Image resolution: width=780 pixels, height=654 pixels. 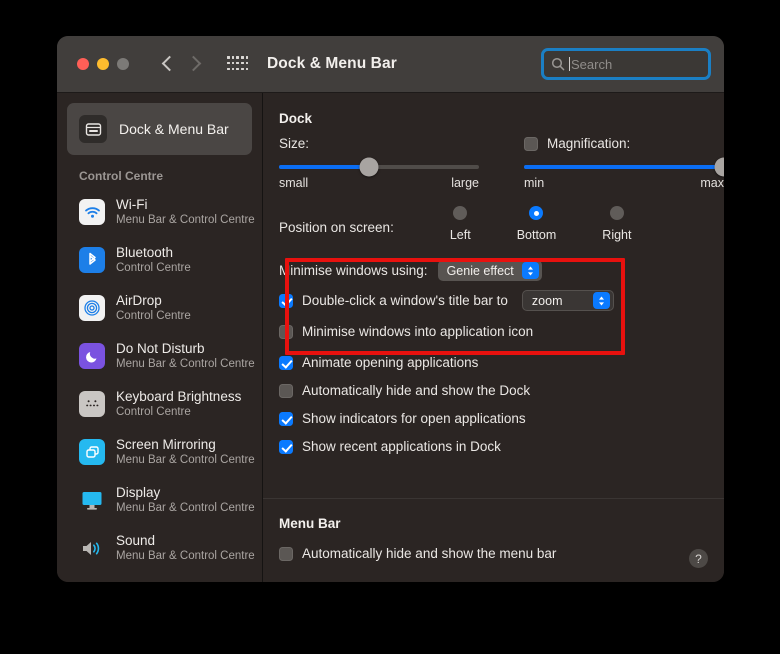 I want to click on sidebar-item-bluetooth: Bluetooth Control Centre, so click(x=159, y=260).